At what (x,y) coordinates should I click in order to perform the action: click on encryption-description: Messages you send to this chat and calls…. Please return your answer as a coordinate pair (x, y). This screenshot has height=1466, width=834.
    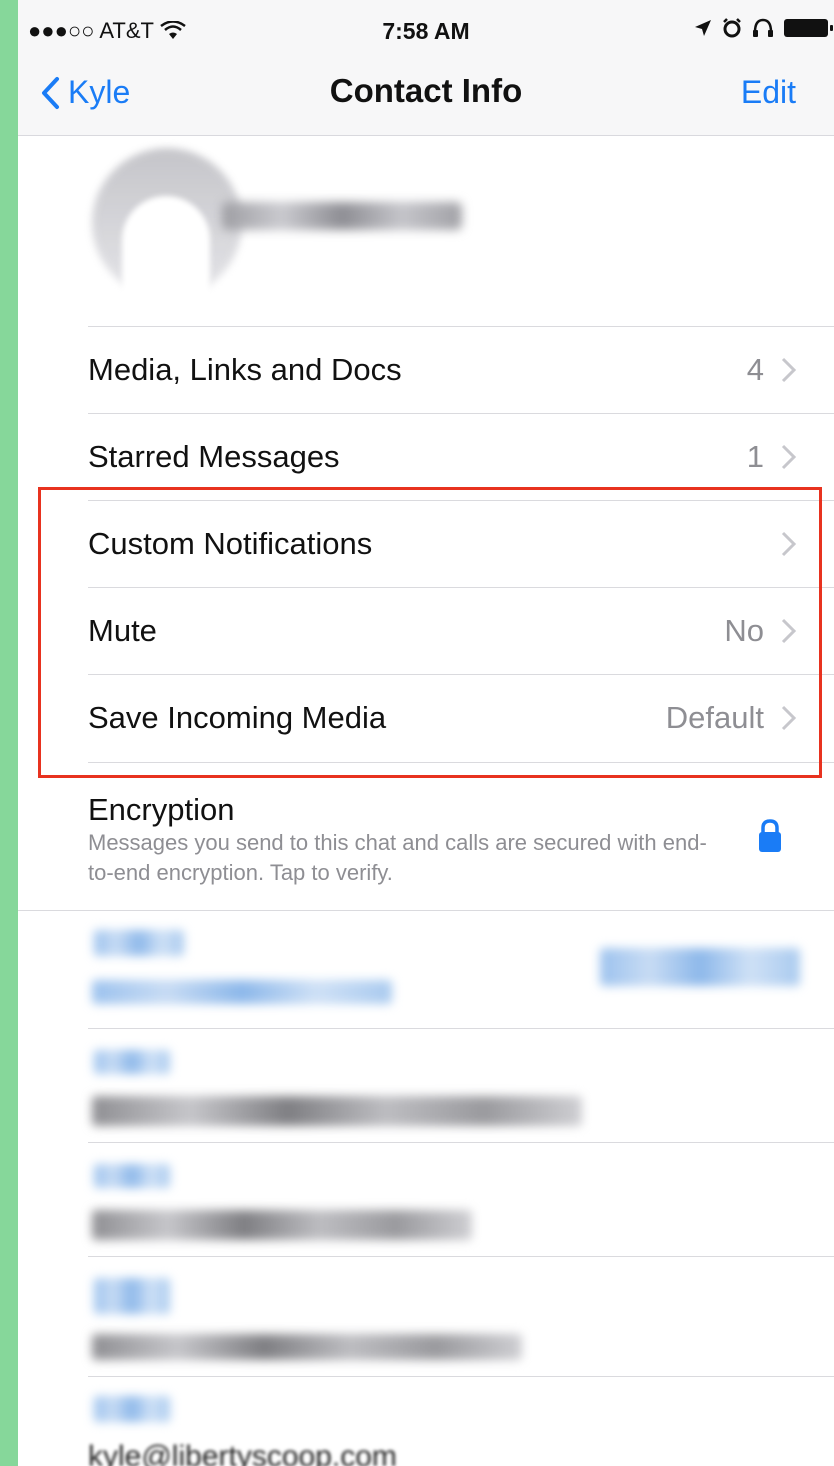
    Looking at the image, I should click on (397, 857).